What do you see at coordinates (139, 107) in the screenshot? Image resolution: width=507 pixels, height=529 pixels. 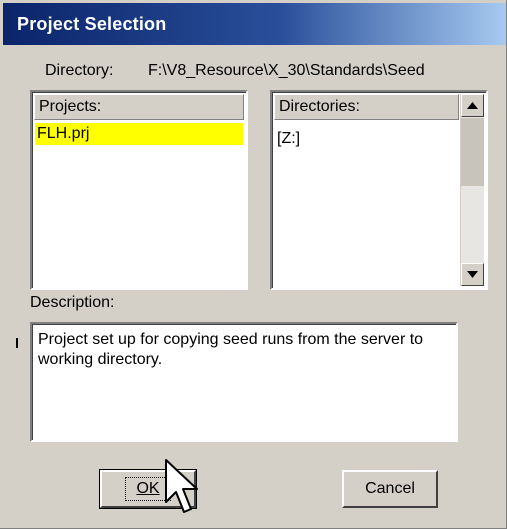 I see `projects-header: Projects:` at bounding box center [139, 107].